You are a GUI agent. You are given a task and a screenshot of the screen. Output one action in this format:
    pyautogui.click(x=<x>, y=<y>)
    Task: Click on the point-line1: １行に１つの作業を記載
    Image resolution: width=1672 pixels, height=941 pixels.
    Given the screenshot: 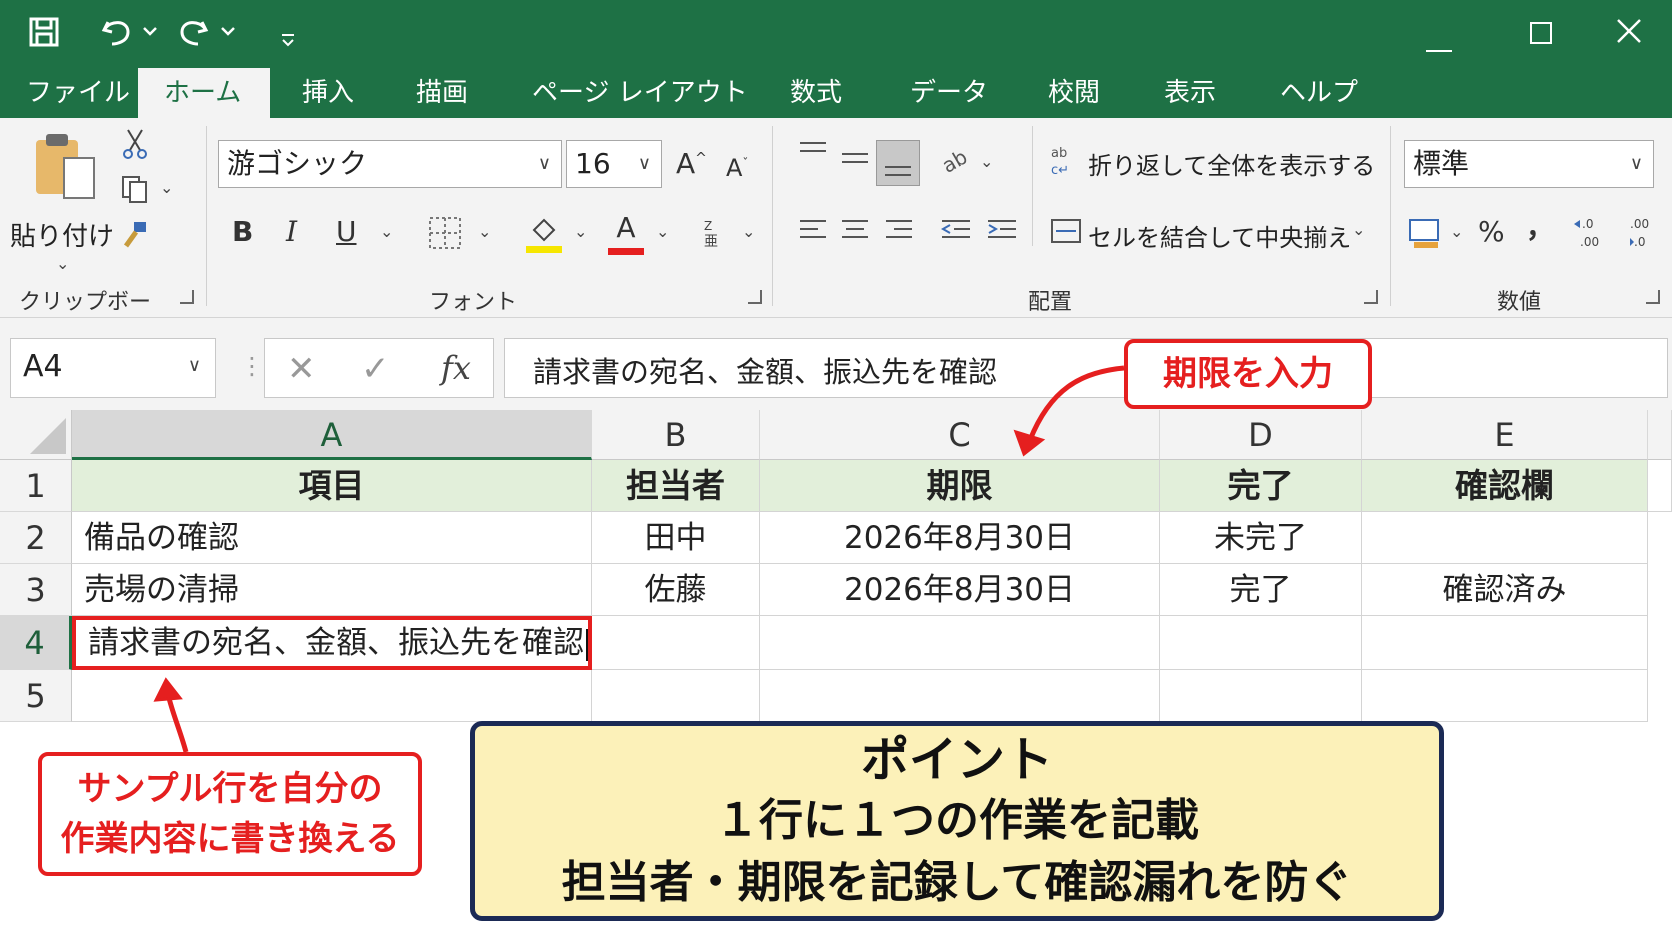 What is the action you would take?
    pyautogui.click(x=957, y=820)
    